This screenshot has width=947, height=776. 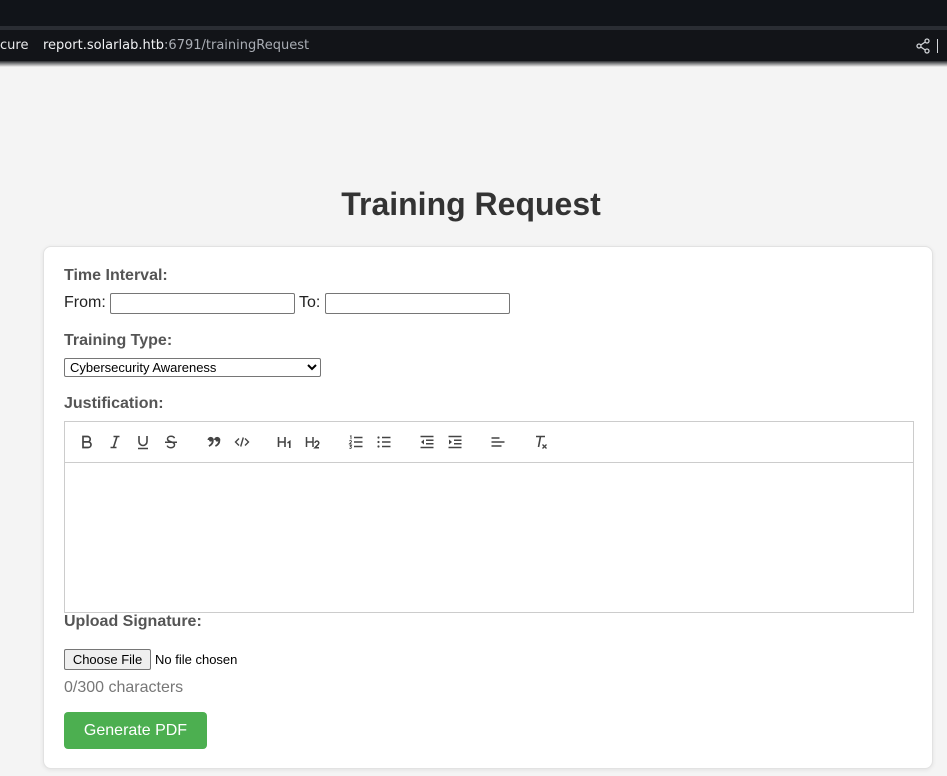 I want to click on generate-pdf-button: Generate PDF, so click(x=135, y=730).